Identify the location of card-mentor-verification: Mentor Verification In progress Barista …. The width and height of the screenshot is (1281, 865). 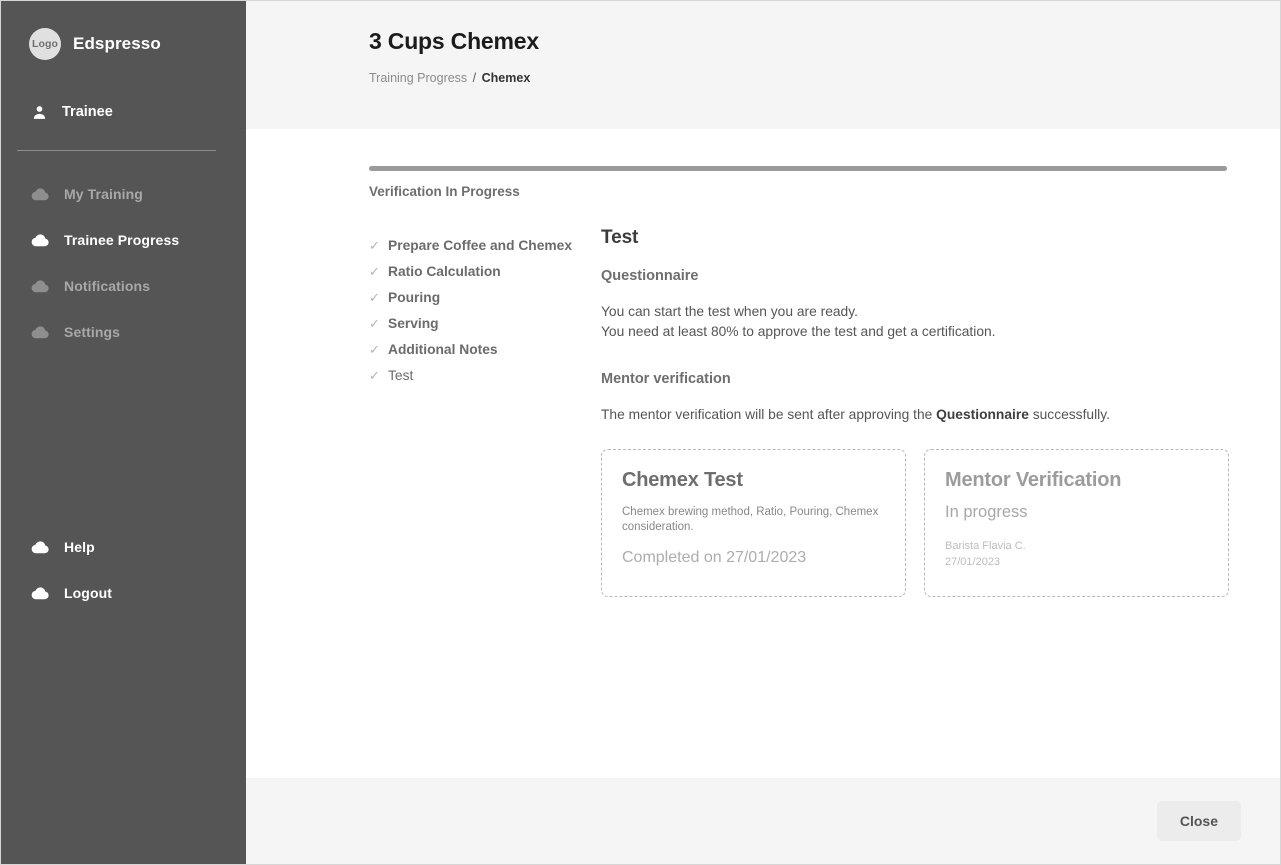
(1076, 523).